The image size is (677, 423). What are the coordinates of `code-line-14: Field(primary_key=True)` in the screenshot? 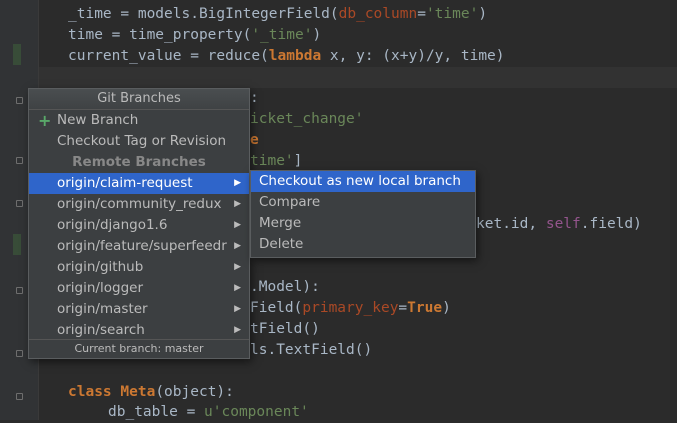 It's located at (350, 308).